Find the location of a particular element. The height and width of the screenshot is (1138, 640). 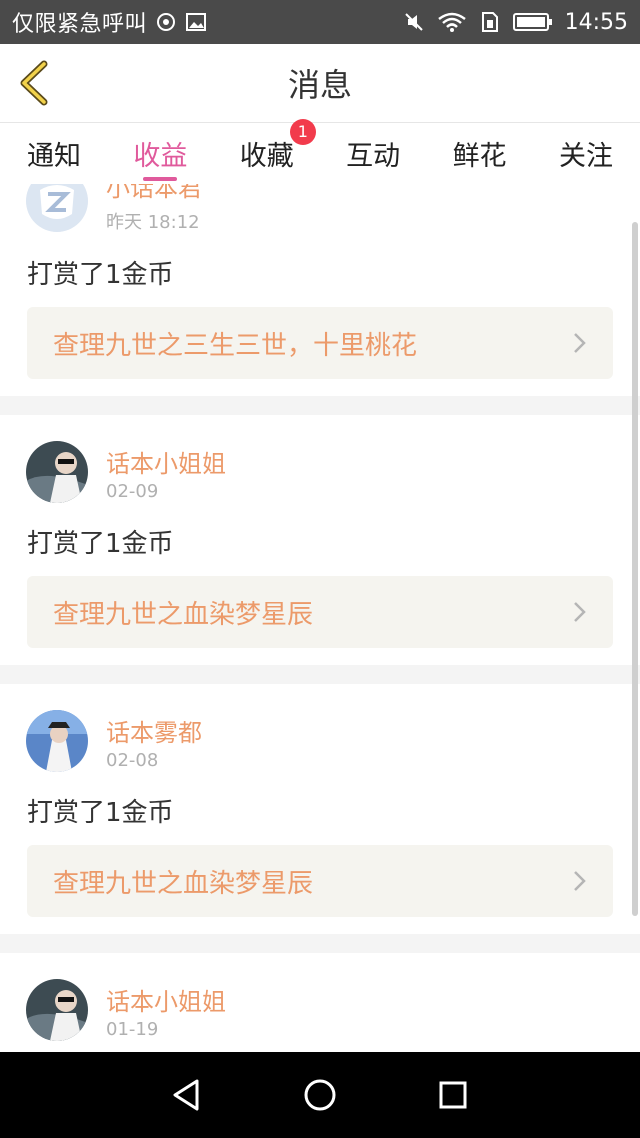

book-title: 查理九世之三生三世，十里桃花 is located at coordinates (235, 345).